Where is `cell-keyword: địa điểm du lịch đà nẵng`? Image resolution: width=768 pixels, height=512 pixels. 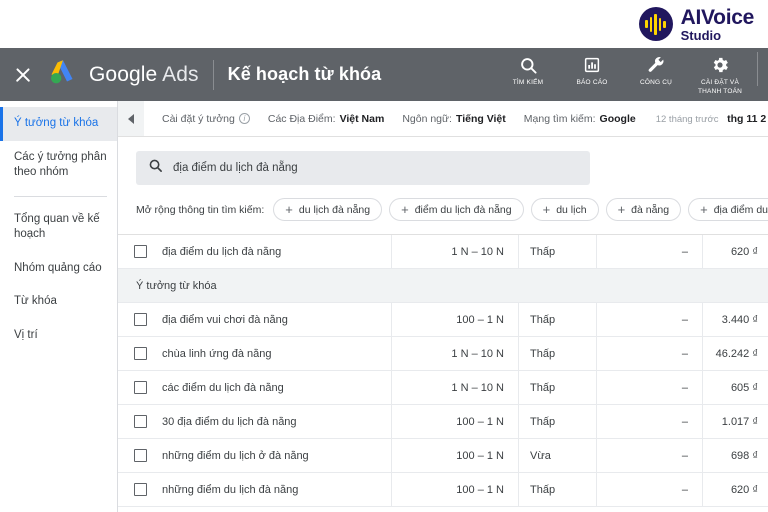
cell-keyword: địa điểm du lịch đà nẵng is located at coordinates (222, 251).